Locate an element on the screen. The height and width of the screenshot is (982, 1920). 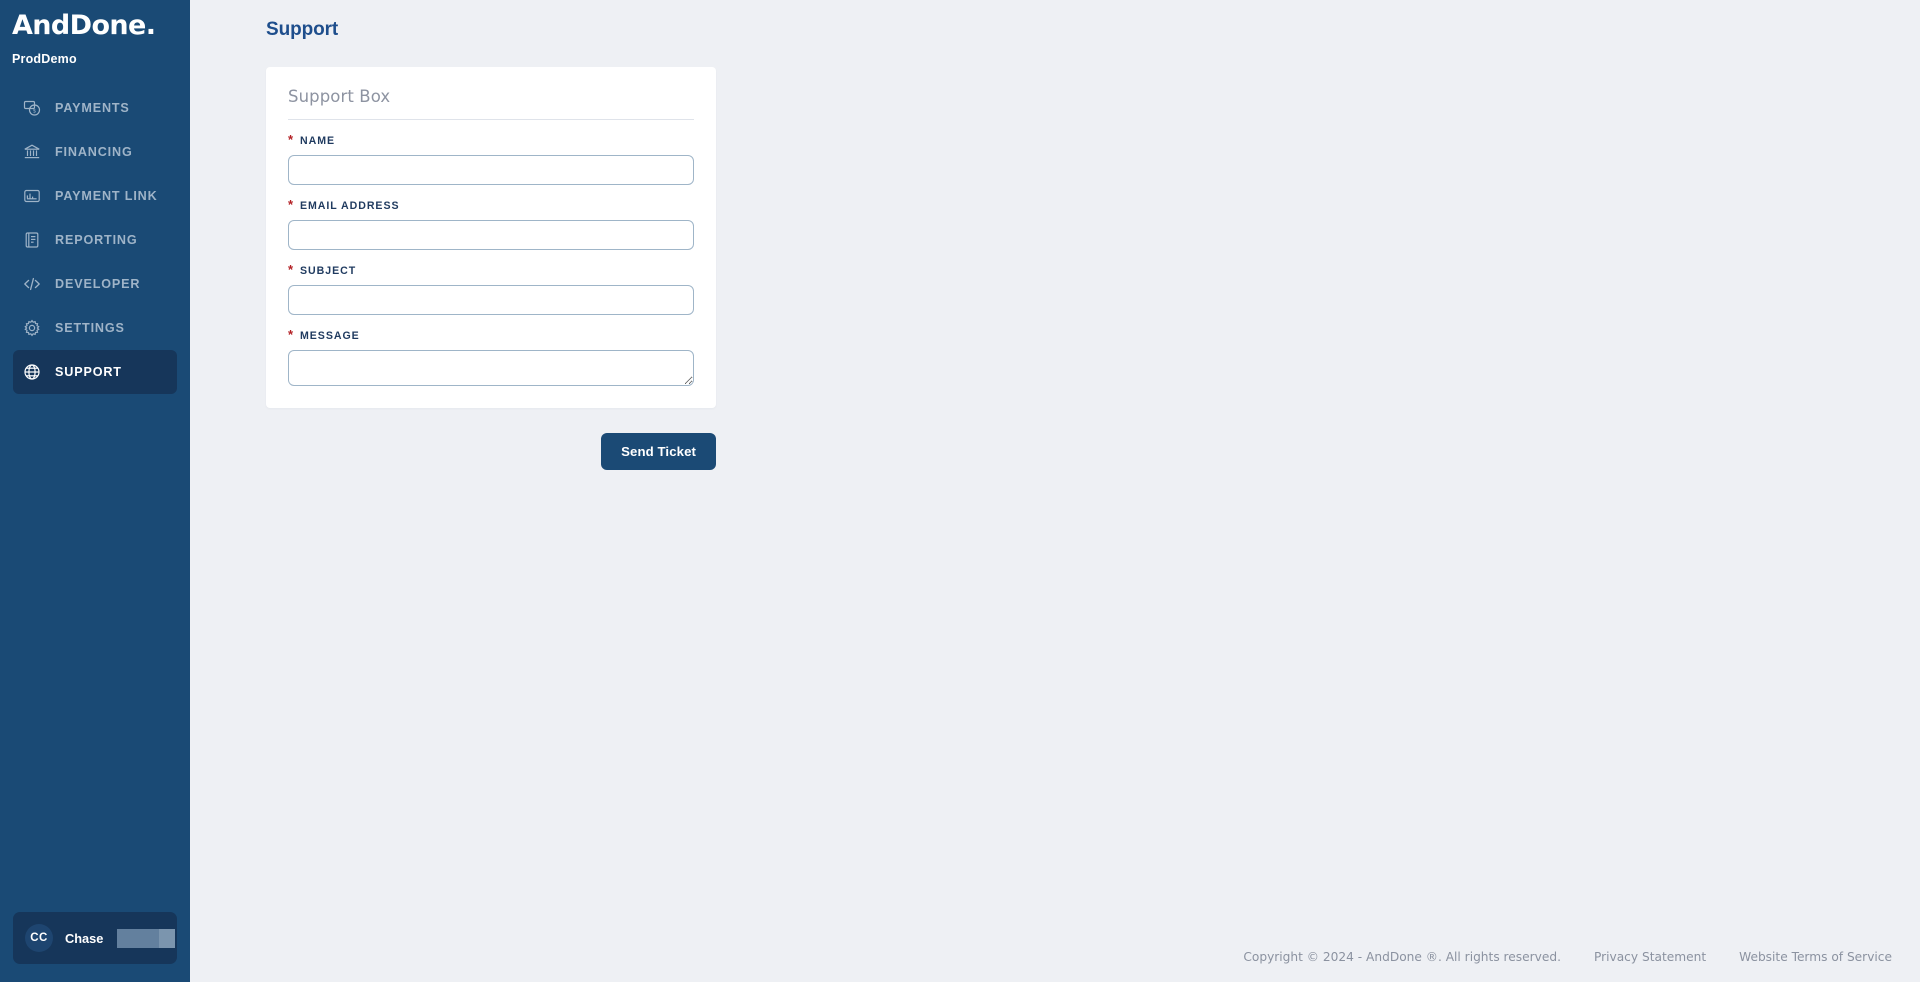
privacy-statement-link: Privacy Statement is located at coordinates (1650, 957).